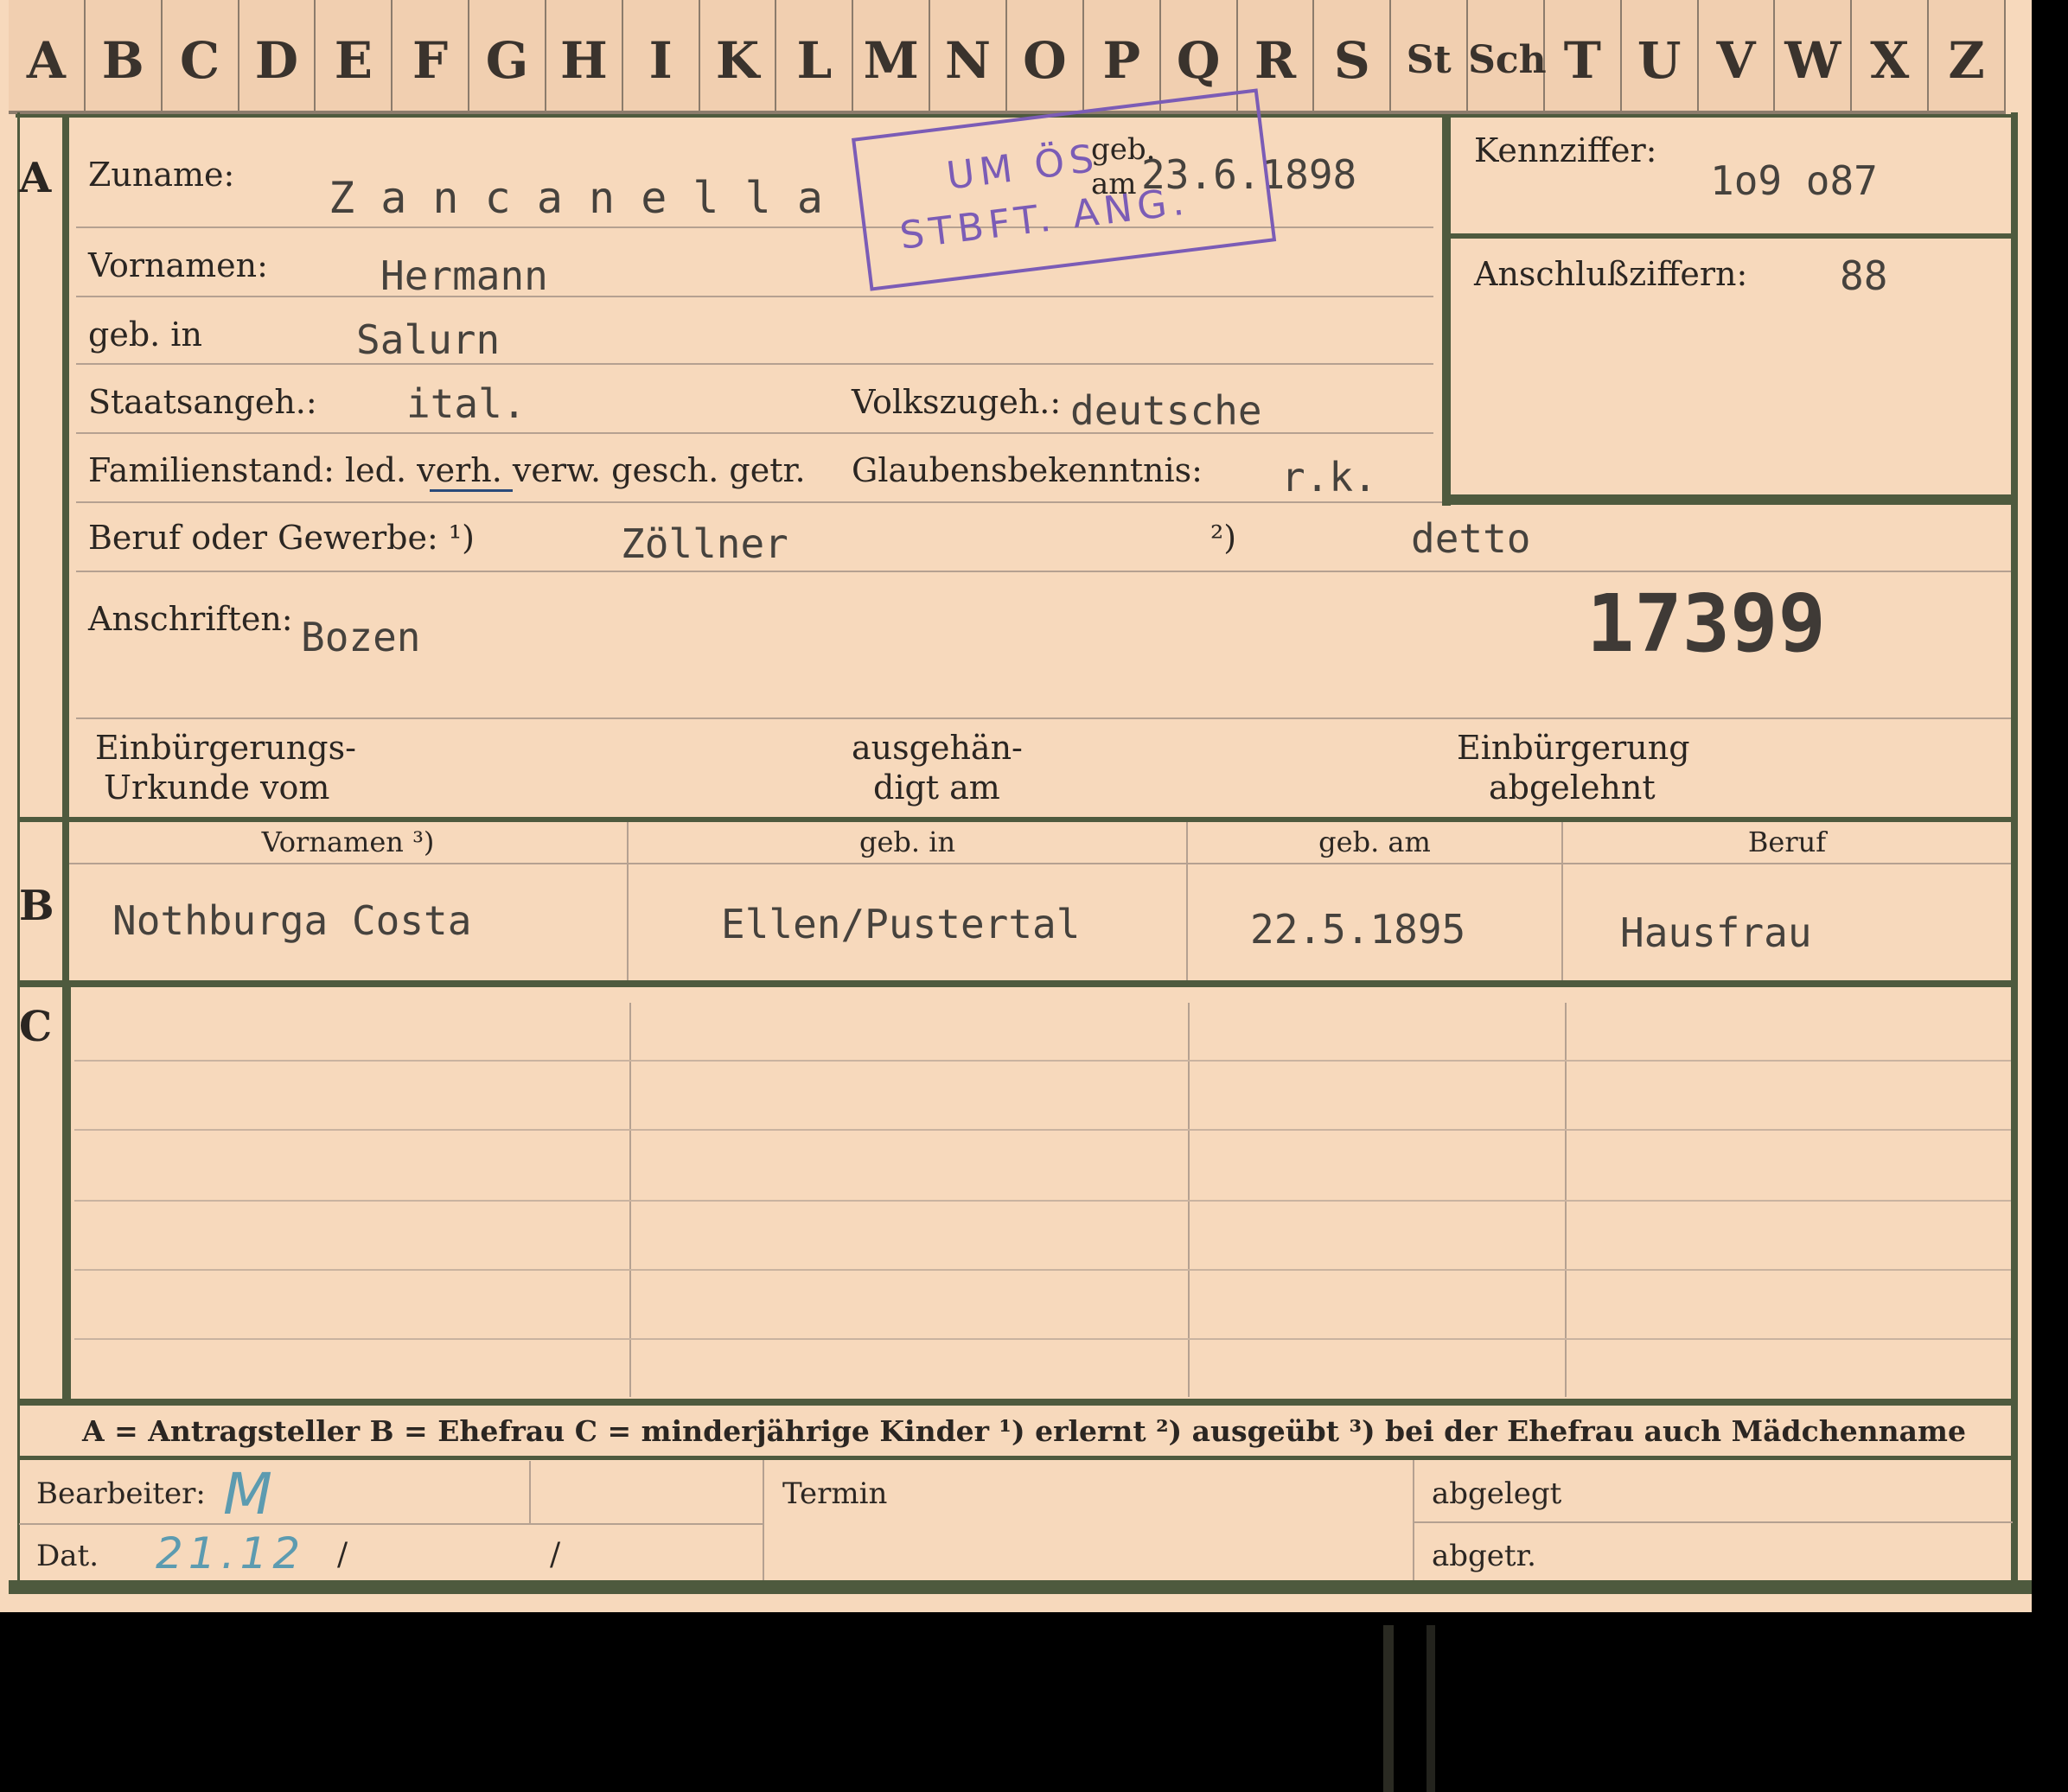 This screenshot has height=1792, width=2068. Describe the element at coordinates (957, 402) in the screenshot. I see `volkszugeh-label: Volkszugeh.:` at that location.